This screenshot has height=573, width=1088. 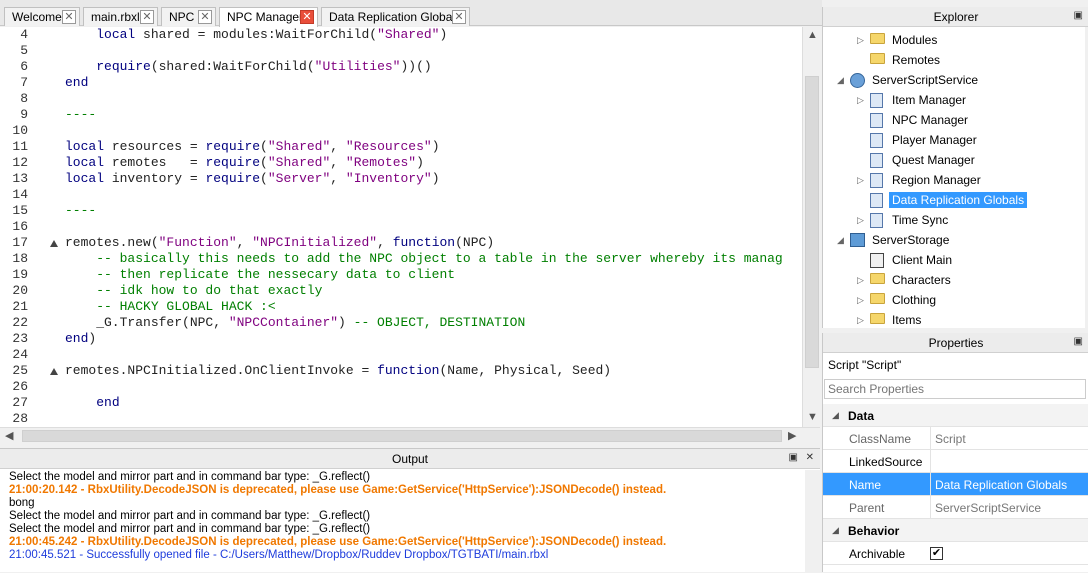 I want to click on properties-header: Properties ▣, so click(x=955, y=343).